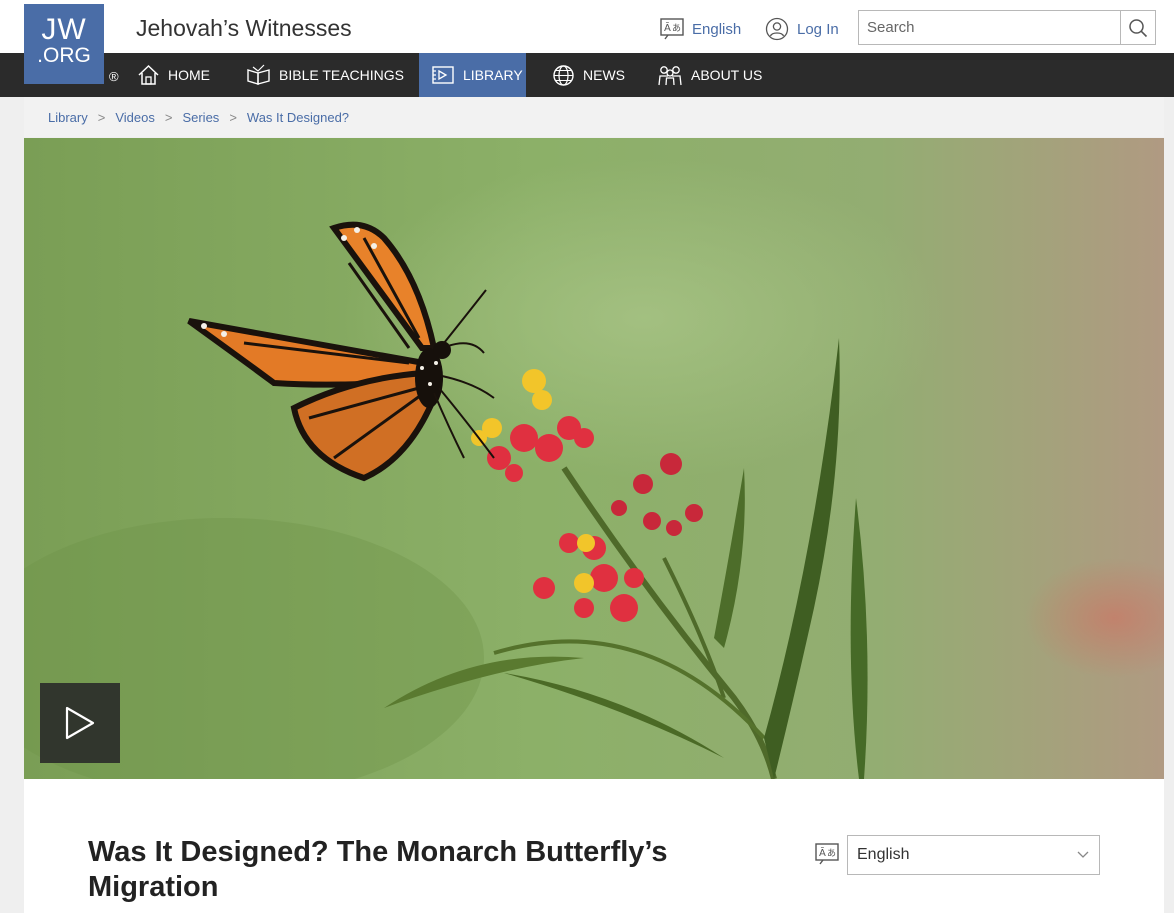 The height and width of the screenshot is (913, 1174). I want to click on play-video-button, so click(80, 723).